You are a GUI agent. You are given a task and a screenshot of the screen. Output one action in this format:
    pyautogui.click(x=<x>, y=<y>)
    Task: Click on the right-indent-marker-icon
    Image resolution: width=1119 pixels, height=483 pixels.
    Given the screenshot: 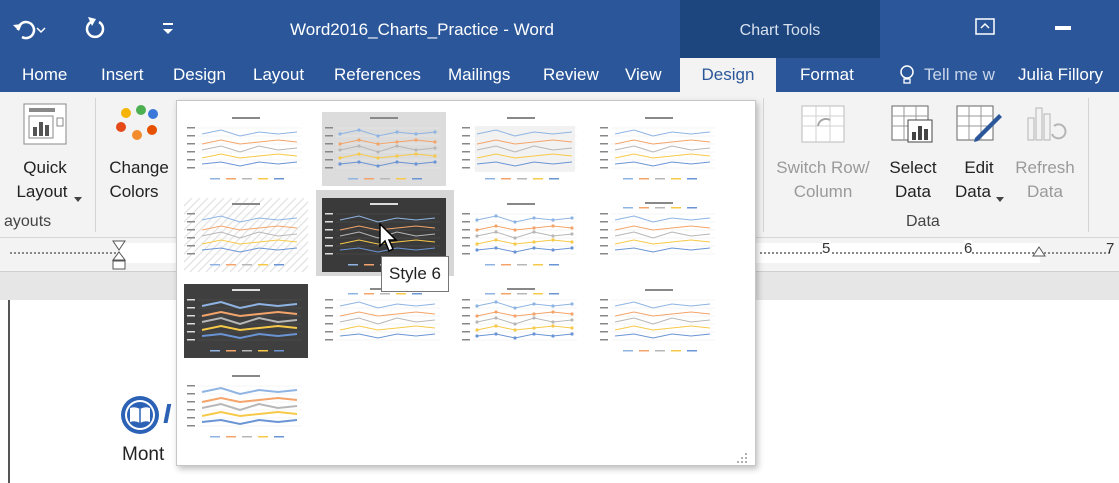 What is the action you would take?
    pyautogui.click(x=1039, y=254)
    